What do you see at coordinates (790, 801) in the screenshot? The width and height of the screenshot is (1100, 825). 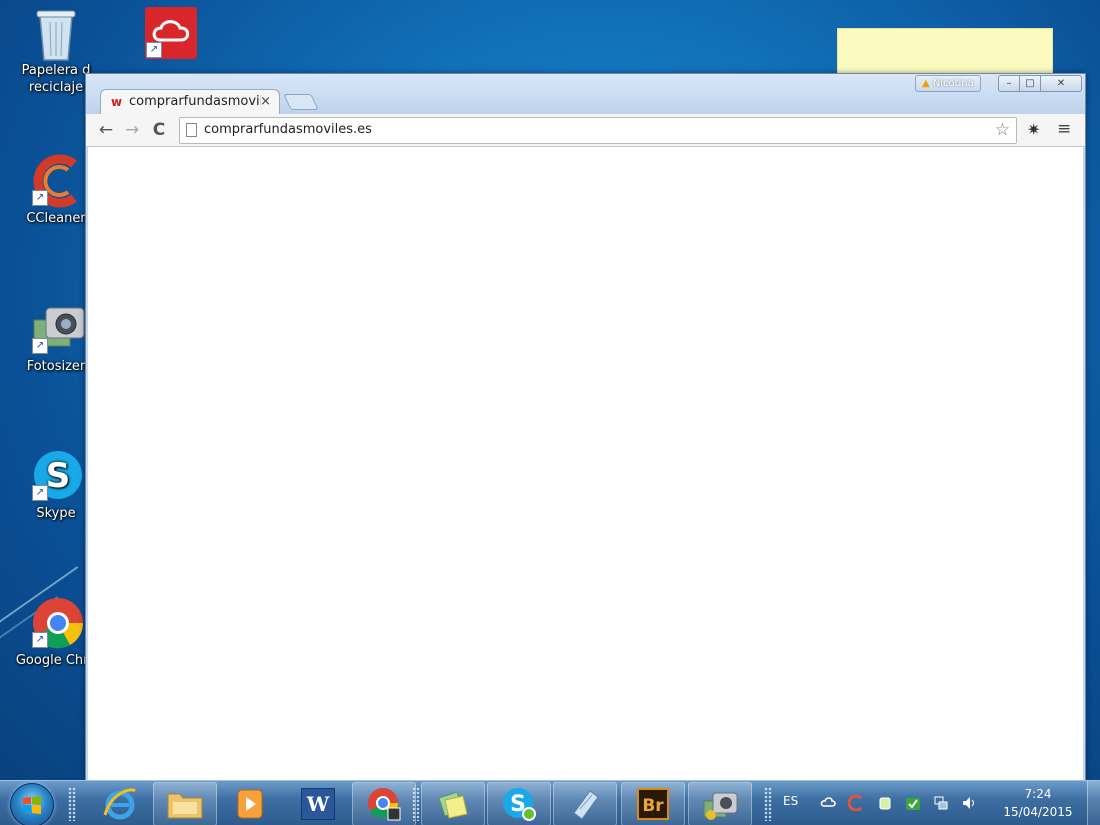 I see `language-indicator: ES` at bounding box center [790, 801].